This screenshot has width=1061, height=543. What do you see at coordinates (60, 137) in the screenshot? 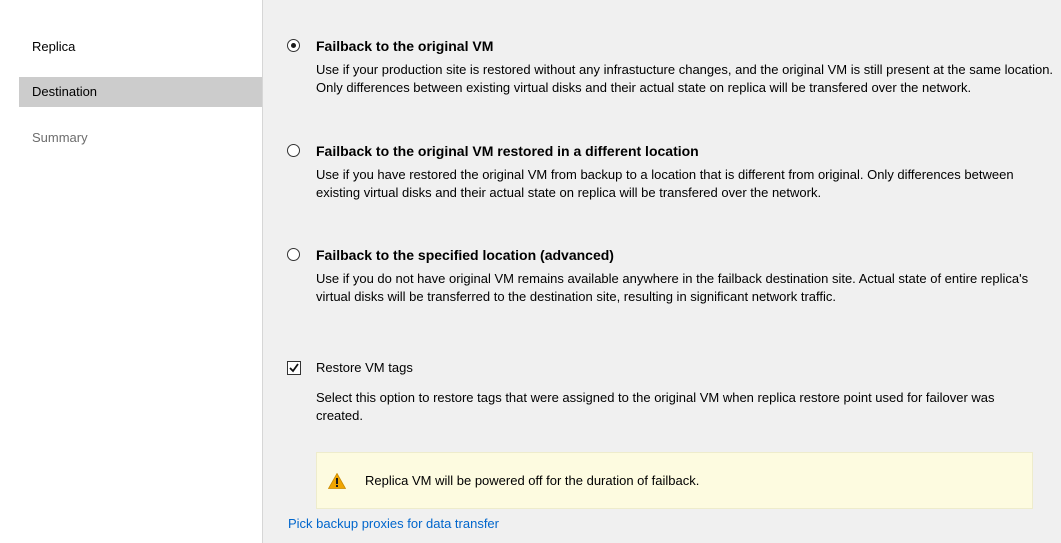
I see `nav-item-label: Summary` at bounding box center [60, 137].